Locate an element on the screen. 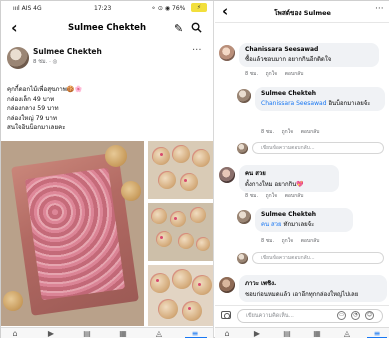  post-meta: 8 ชม. · ◎ is located at coordinates (45, 62).